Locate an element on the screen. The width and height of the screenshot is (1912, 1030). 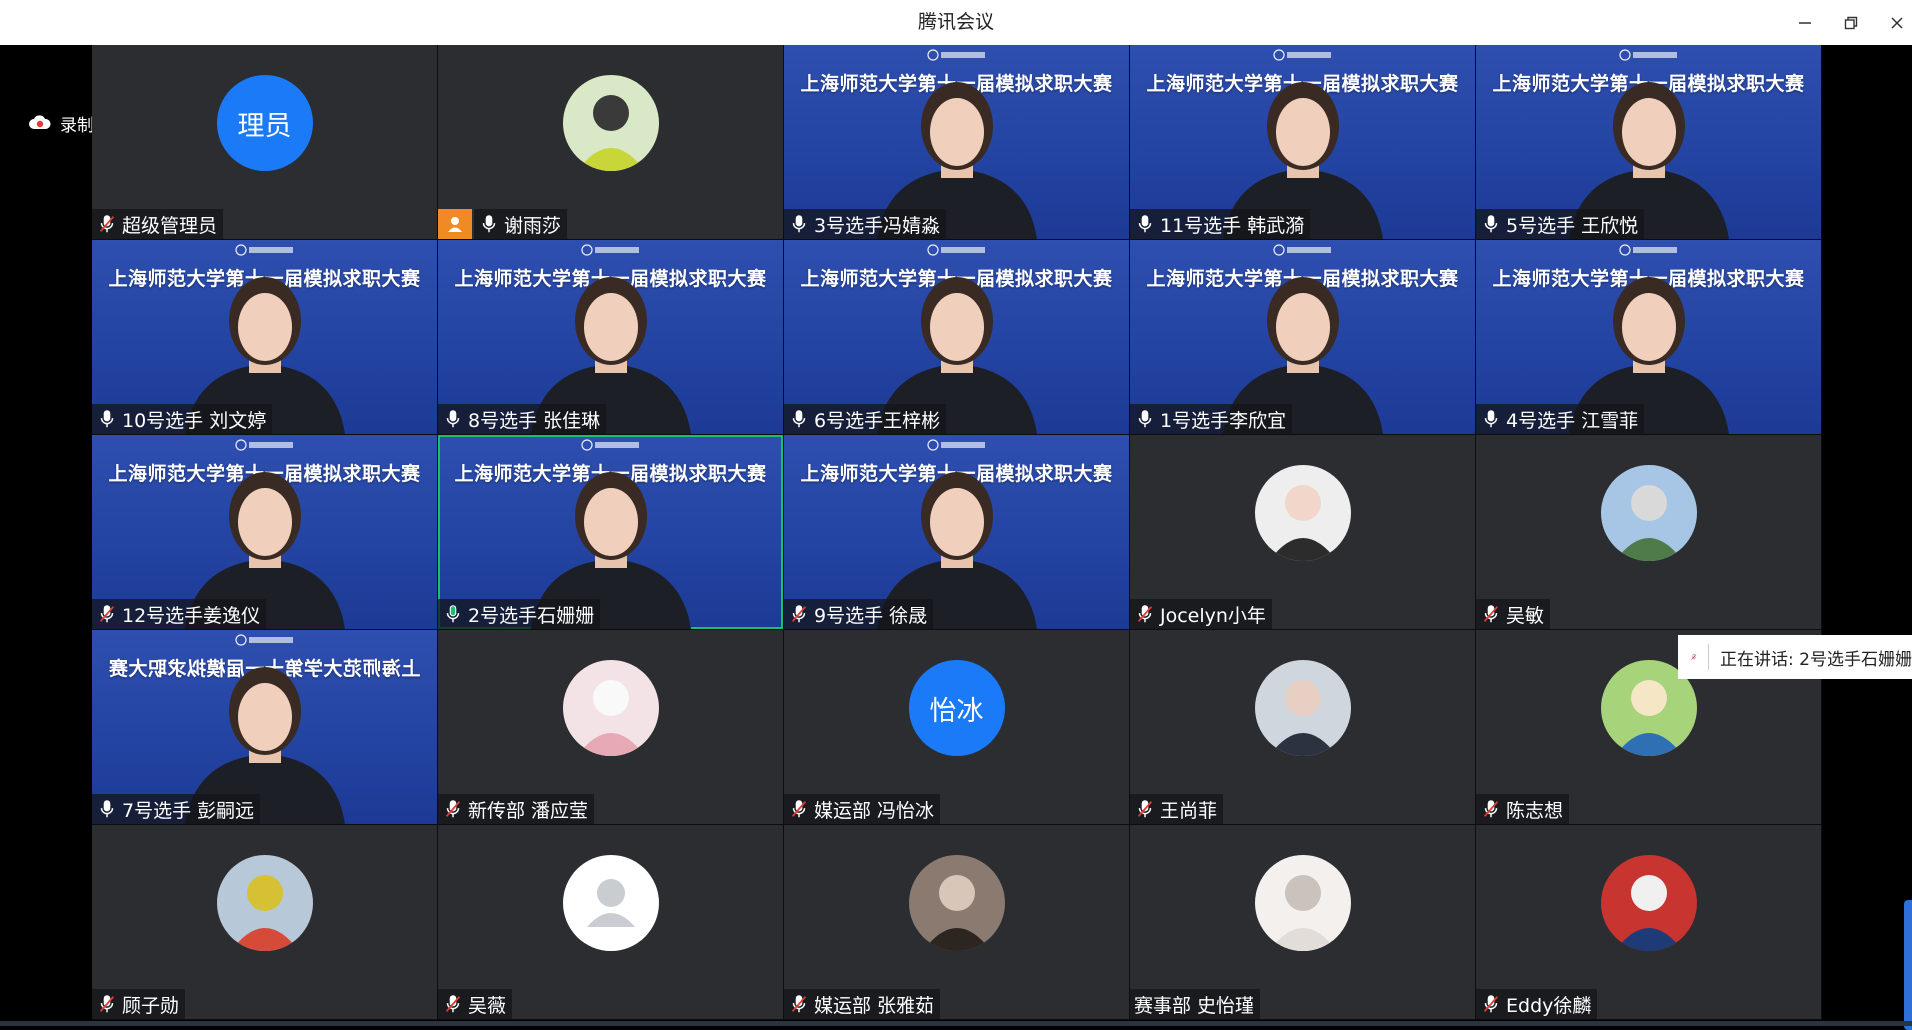
host-badge is located at coordinates (455, 224).